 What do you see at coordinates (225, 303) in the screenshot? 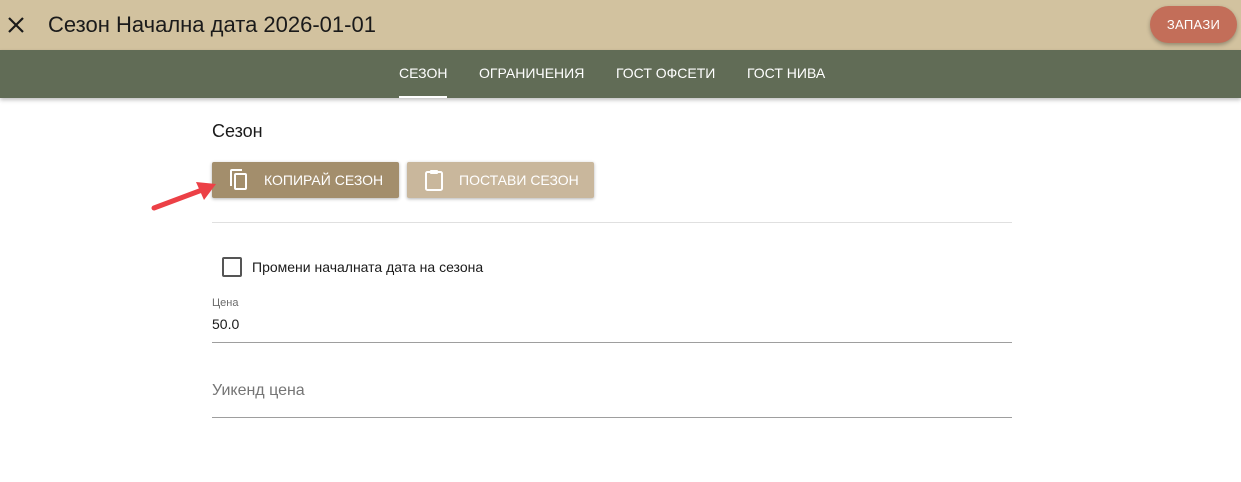
I see `price-label: Цена` at bounding box center [225, 303].